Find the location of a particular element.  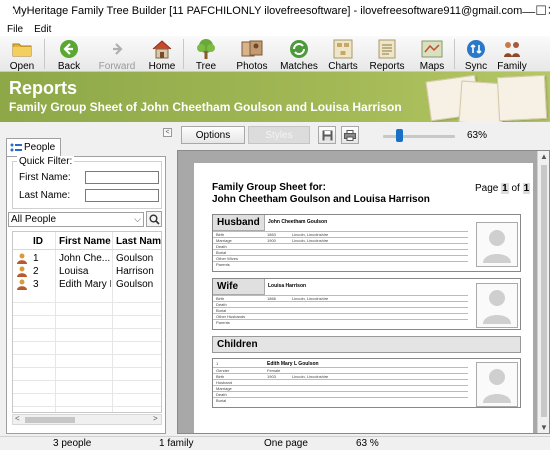

last-name-label: Last Name: is located at coordinates (45, 195).